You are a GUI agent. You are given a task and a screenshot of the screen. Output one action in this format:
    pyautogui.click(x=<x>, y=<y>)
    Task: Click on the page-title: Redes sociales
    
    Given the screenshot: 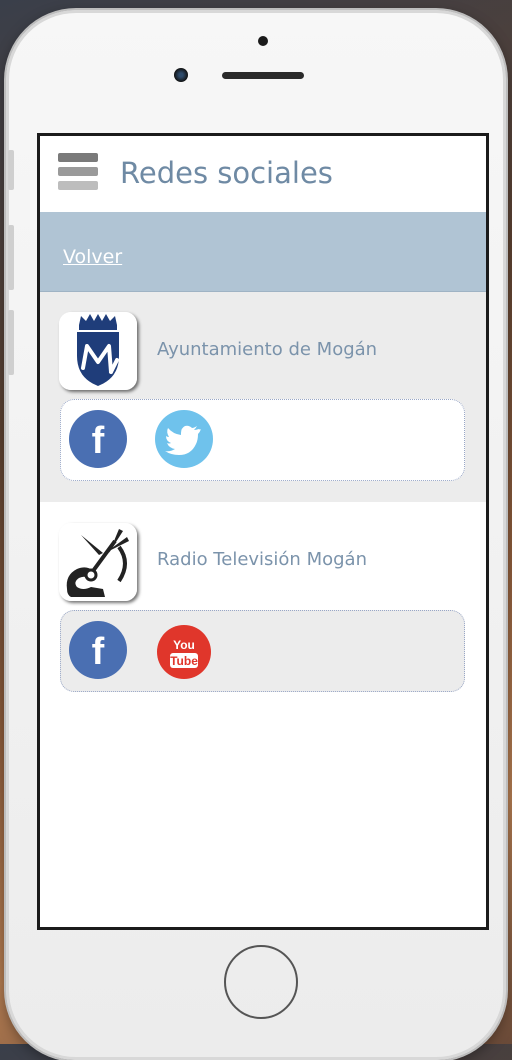 What is the action you would take?
    pyautogui.click(x=226, y=173)
    